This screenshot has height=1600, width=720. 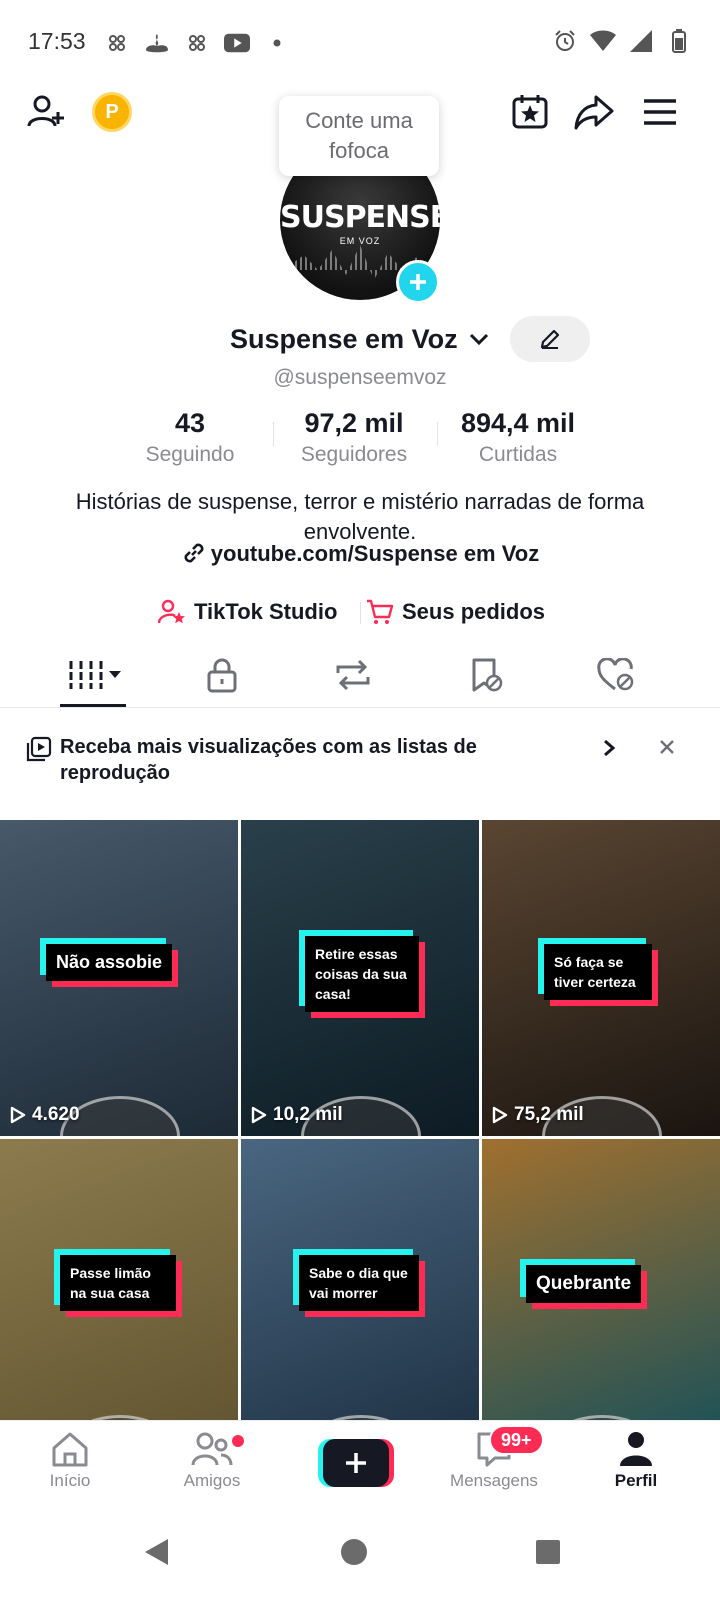 I want to click on likes-stat: 894,4 mil Curtidas, so click(x=518, y=437).